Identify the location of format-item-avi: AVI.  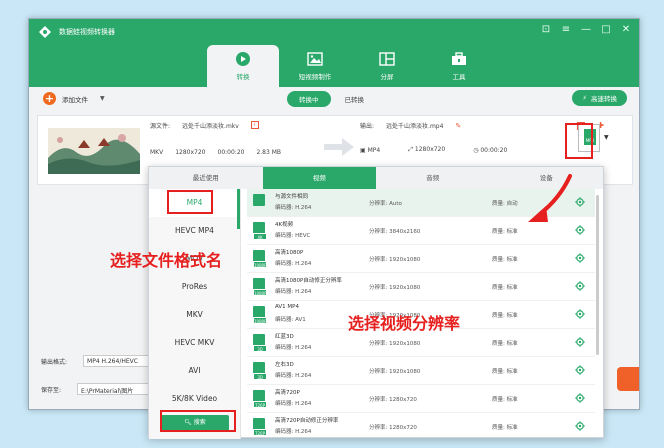
(194, 371).